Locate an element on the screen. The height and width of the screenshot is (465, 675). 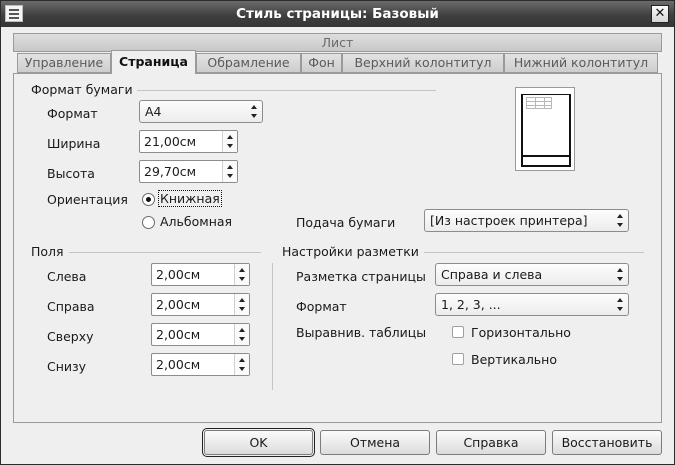
margin-left-label: Слева is located at coordinates (67, 276).